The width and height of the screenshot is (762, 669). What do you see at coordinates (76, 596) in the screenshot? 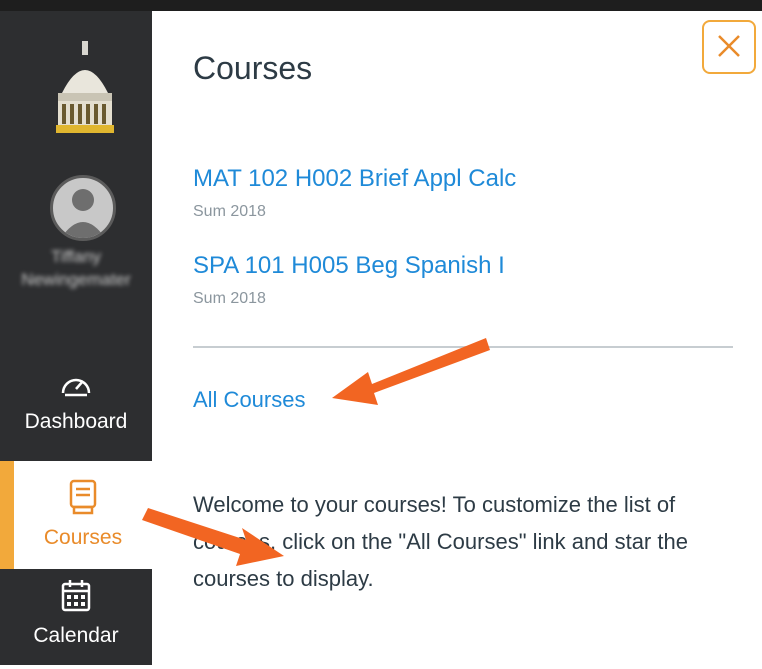
I see `calendar-icon` at bounding box center [76, 596].